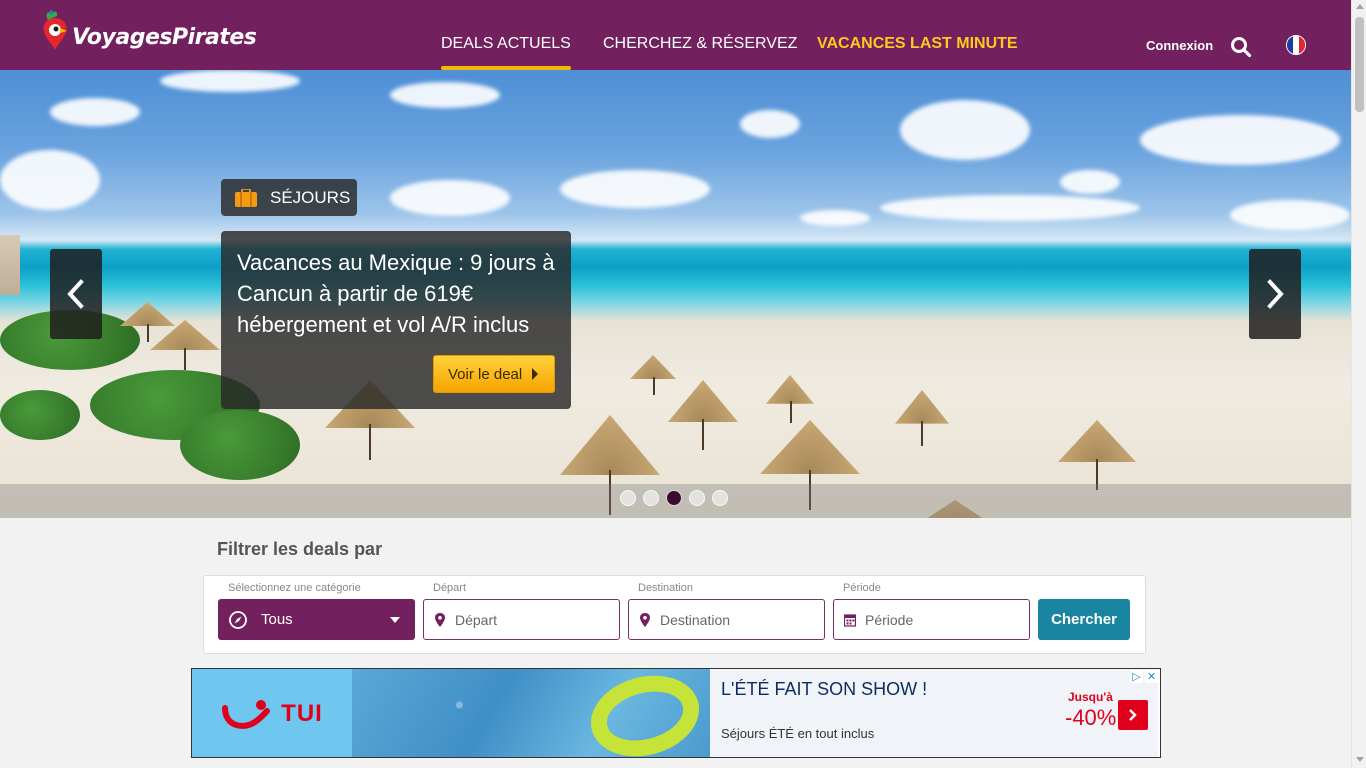  Describe the element at coordinates (272, 713) in the screenshot. I see `tui-logo: TUI` at that location.